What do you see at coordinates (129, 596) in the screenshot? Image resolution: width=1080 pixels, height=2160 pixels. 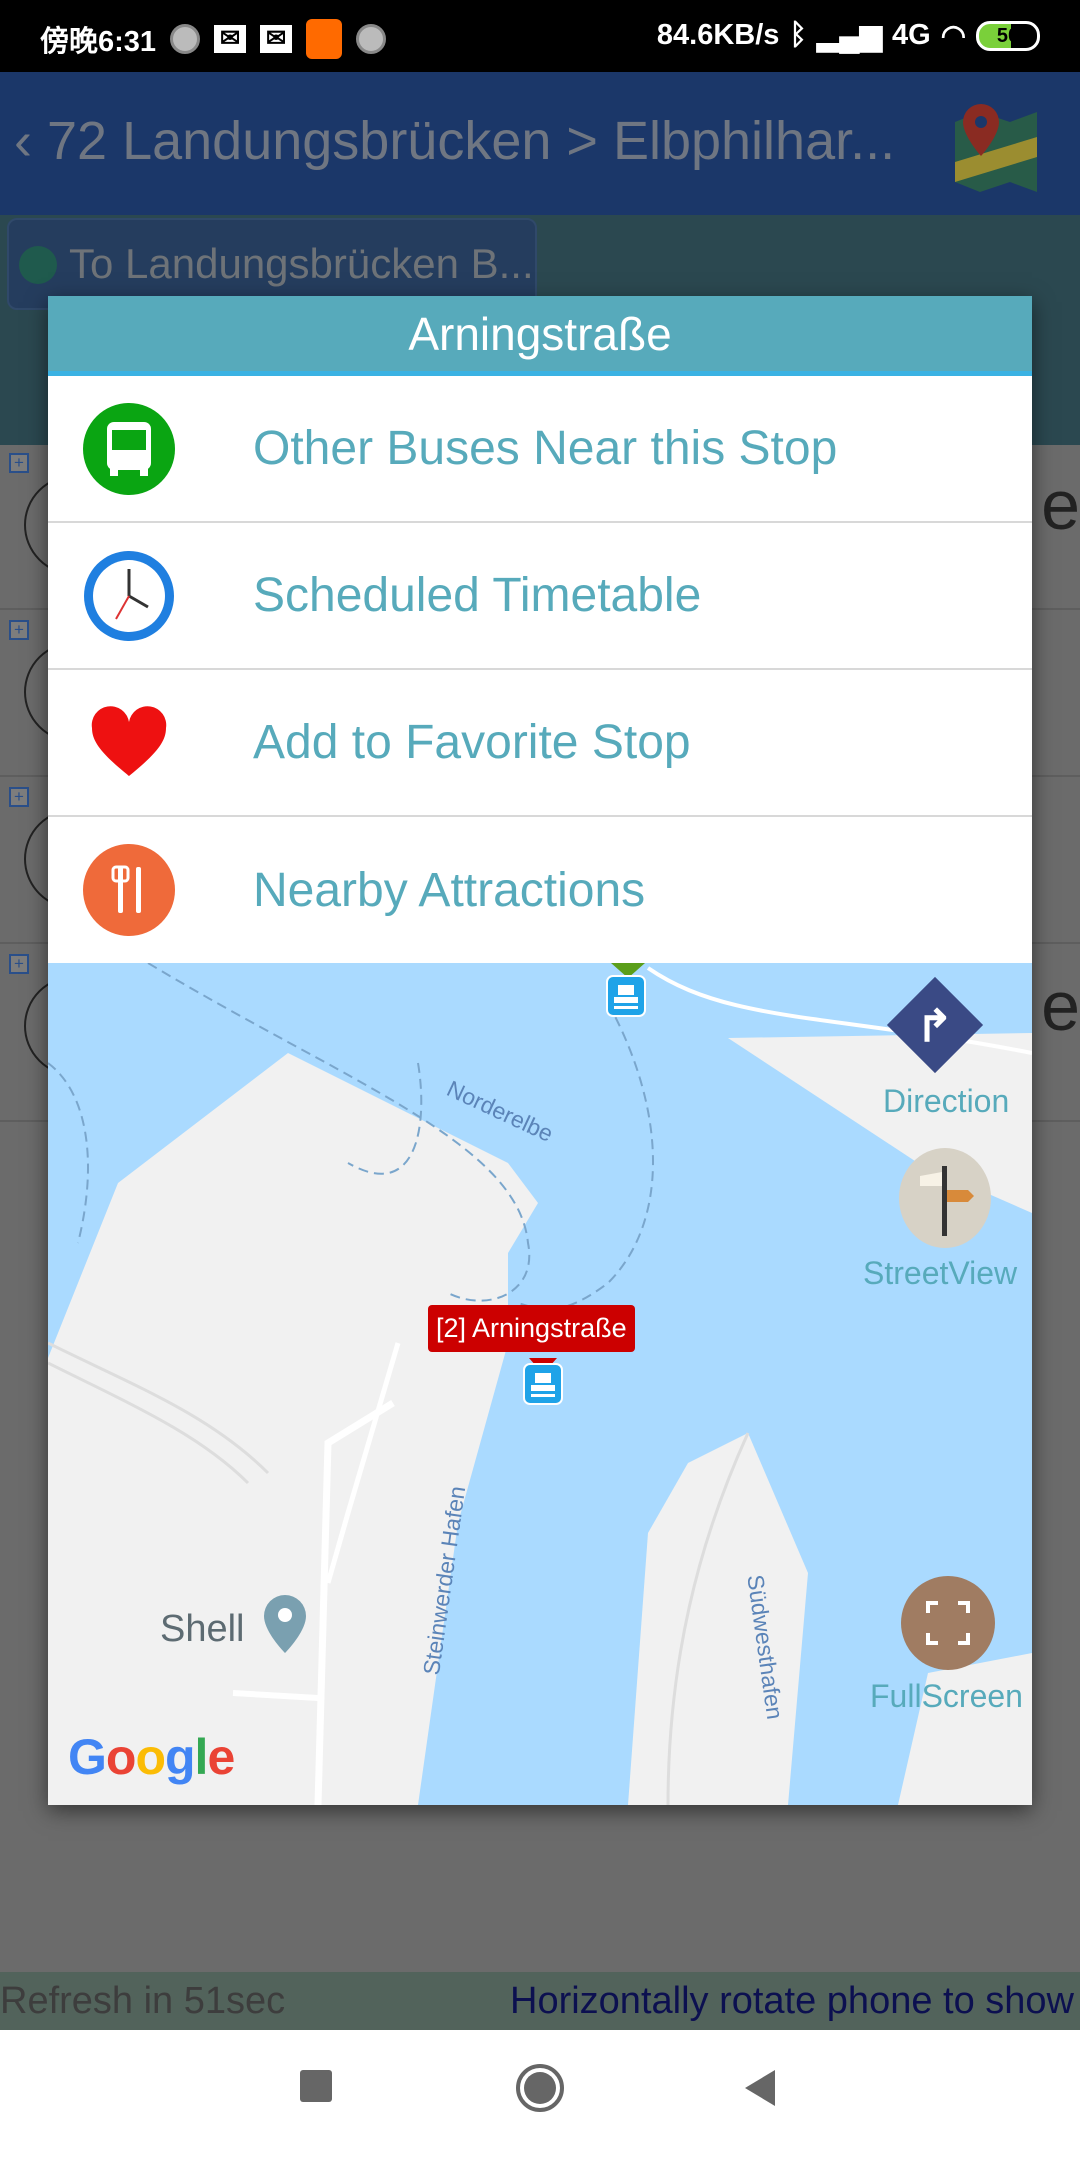 I see `clock-icon` at bounding box center [129, 596].